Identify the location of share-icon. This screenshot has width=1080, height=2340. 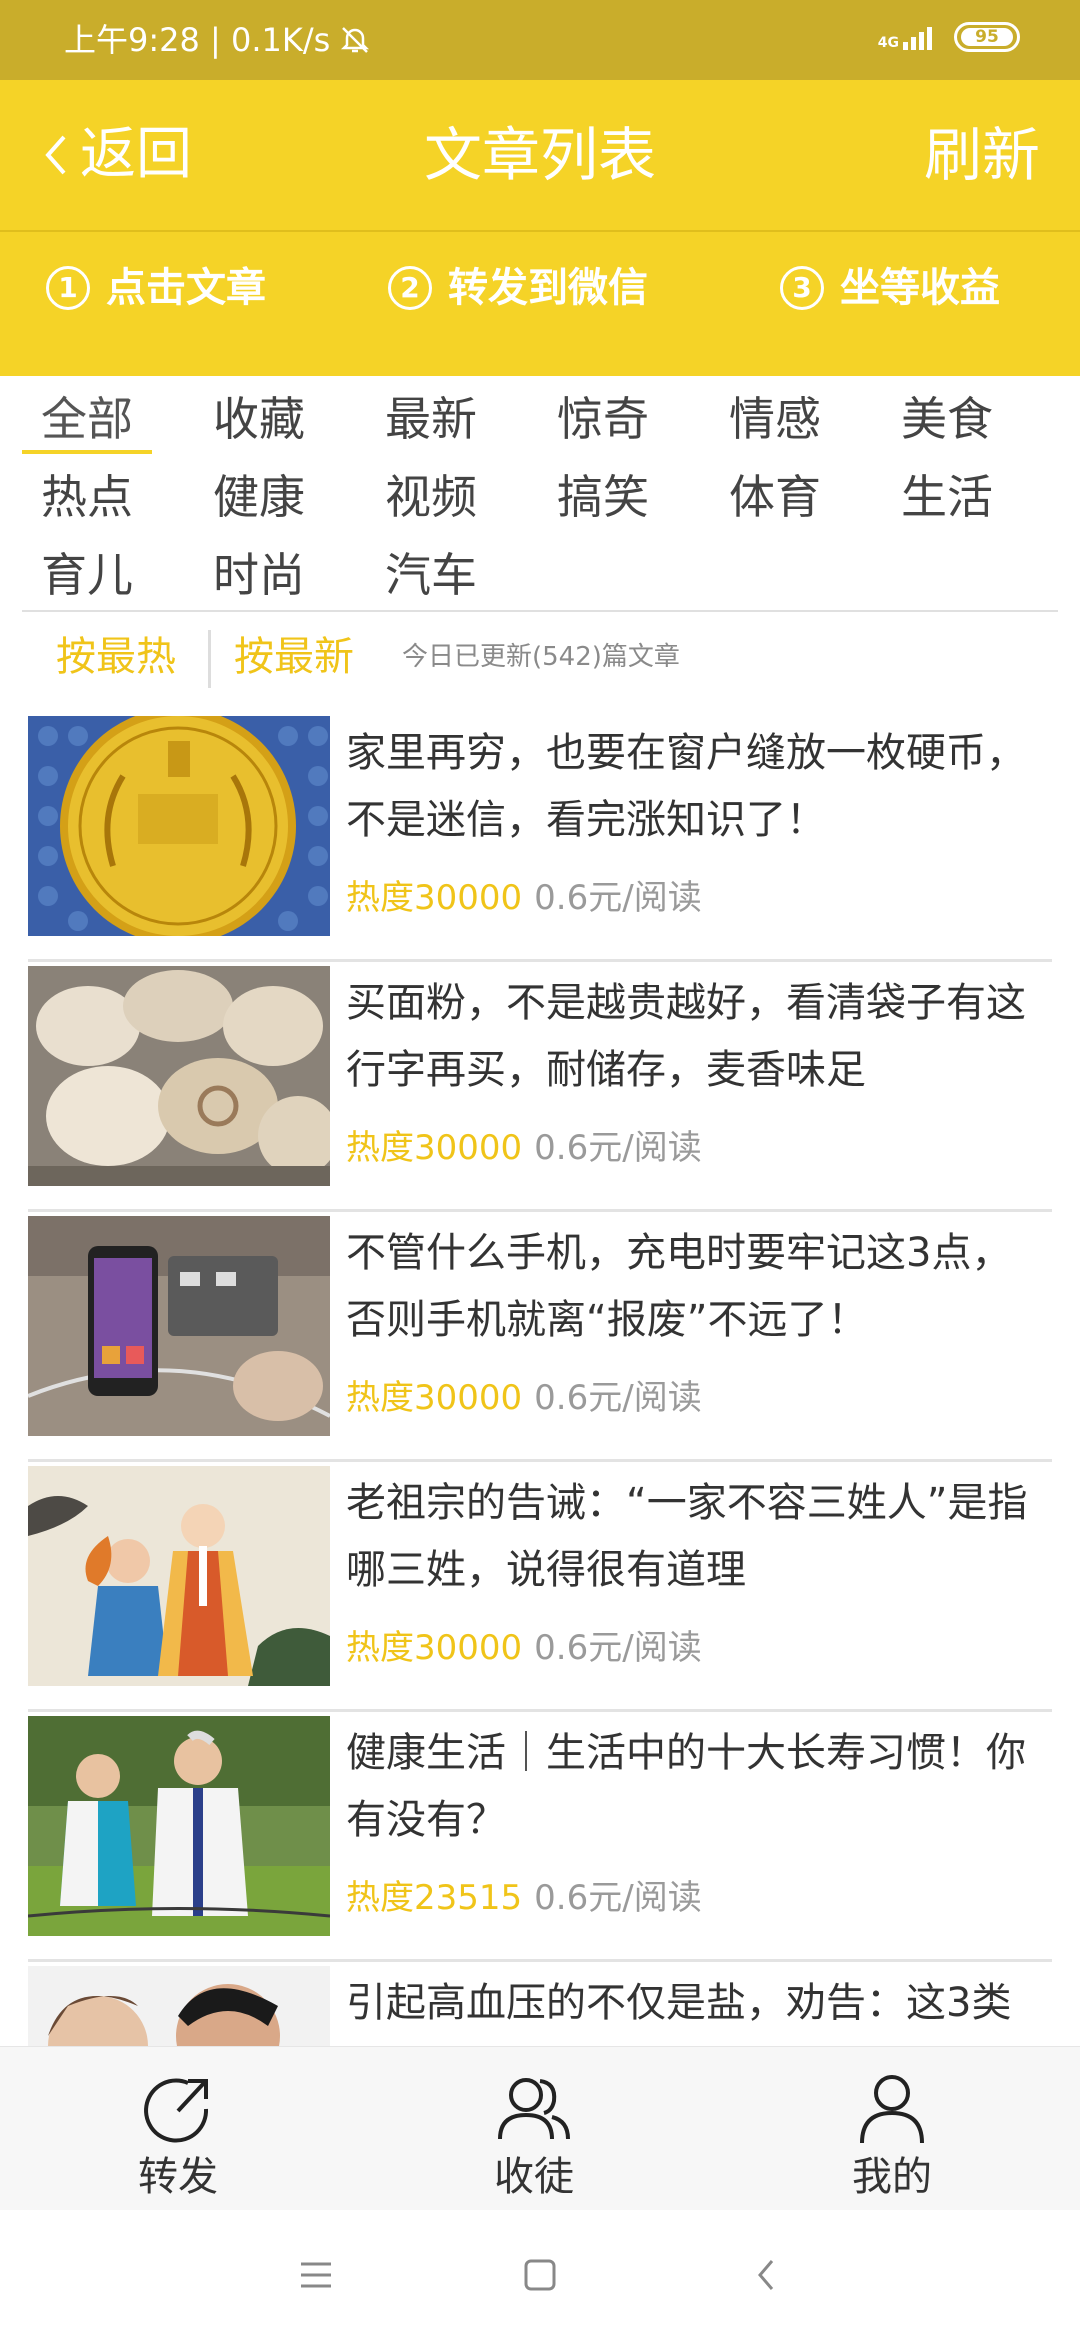
(176, 2110).